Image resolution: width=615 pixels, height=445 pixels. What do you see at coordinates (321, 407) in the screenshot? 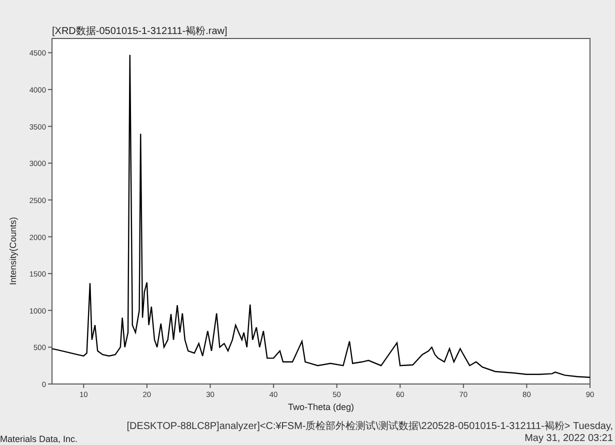
I see `x-axis-label: Two-Theta (deg)` at bounding box center [321, 407].